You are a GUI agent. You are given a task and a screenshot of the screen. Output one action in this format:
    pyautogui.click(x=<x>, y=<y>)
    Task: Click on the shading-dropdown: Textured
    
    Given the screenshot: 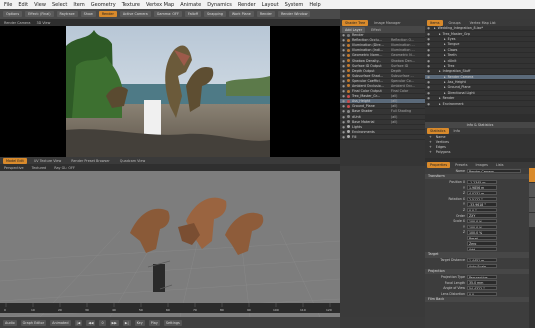 What is the action you would take?
    pyautogui.click(x=39, y=168)
    